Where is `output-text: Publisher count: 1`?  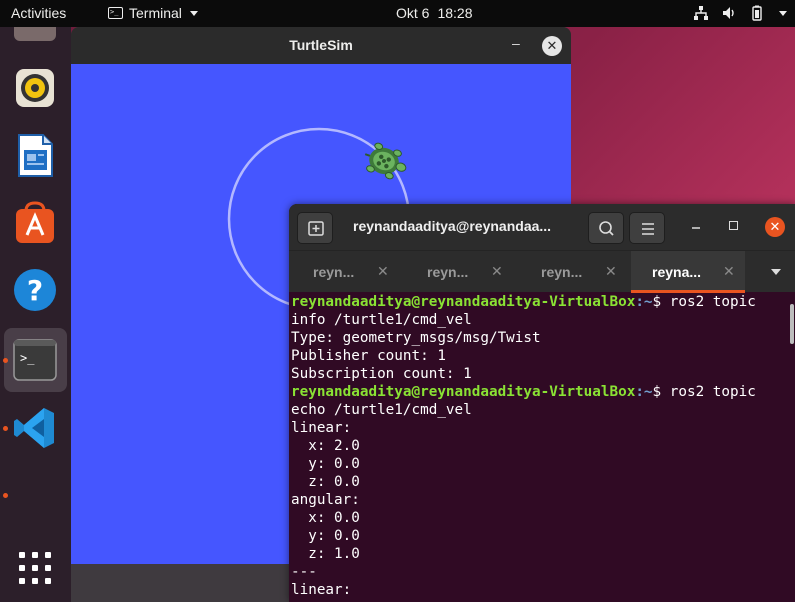
output-text: Publisher count: 1 is located at coordinates (368, 356).